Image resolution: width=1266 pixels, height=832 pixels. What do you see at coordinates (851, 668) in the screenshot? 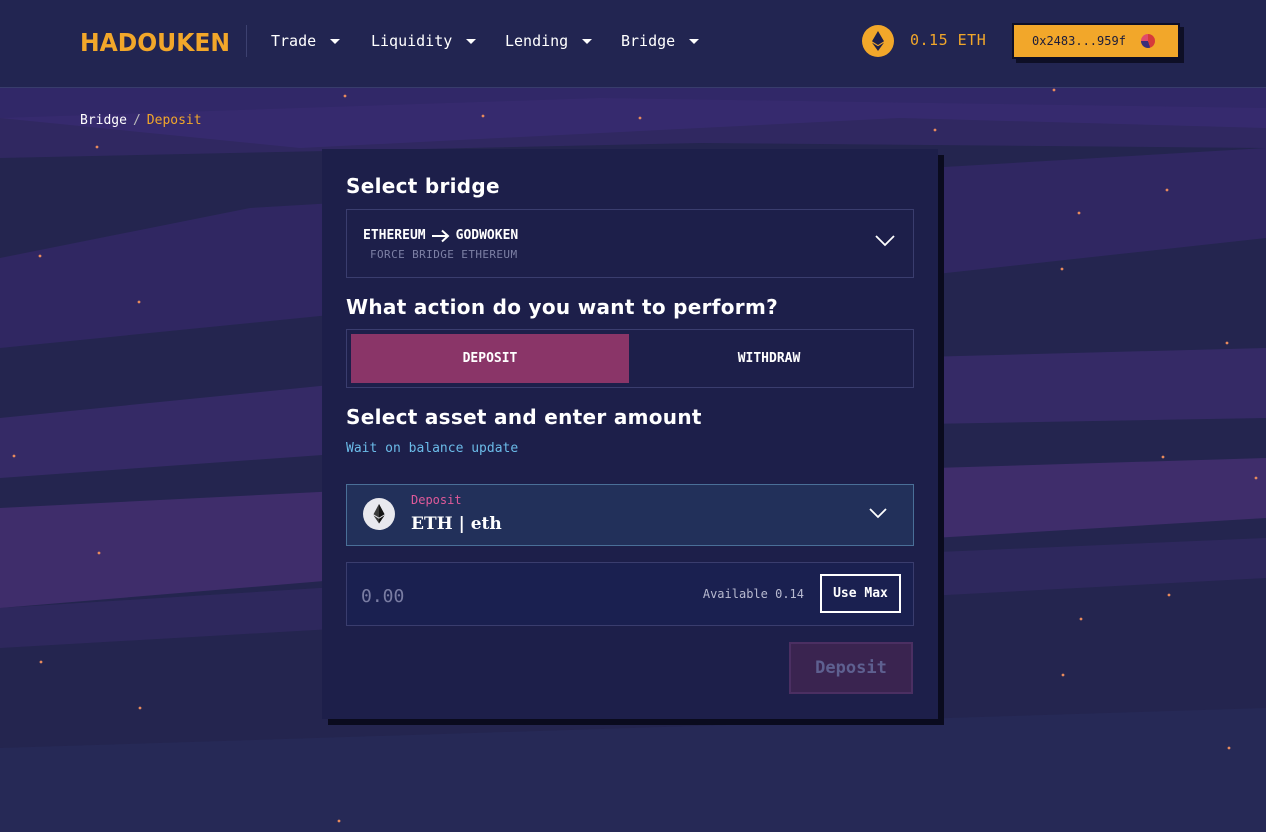
I see `deposit-submit-button: Deposit` at bounding box center [851, 668].